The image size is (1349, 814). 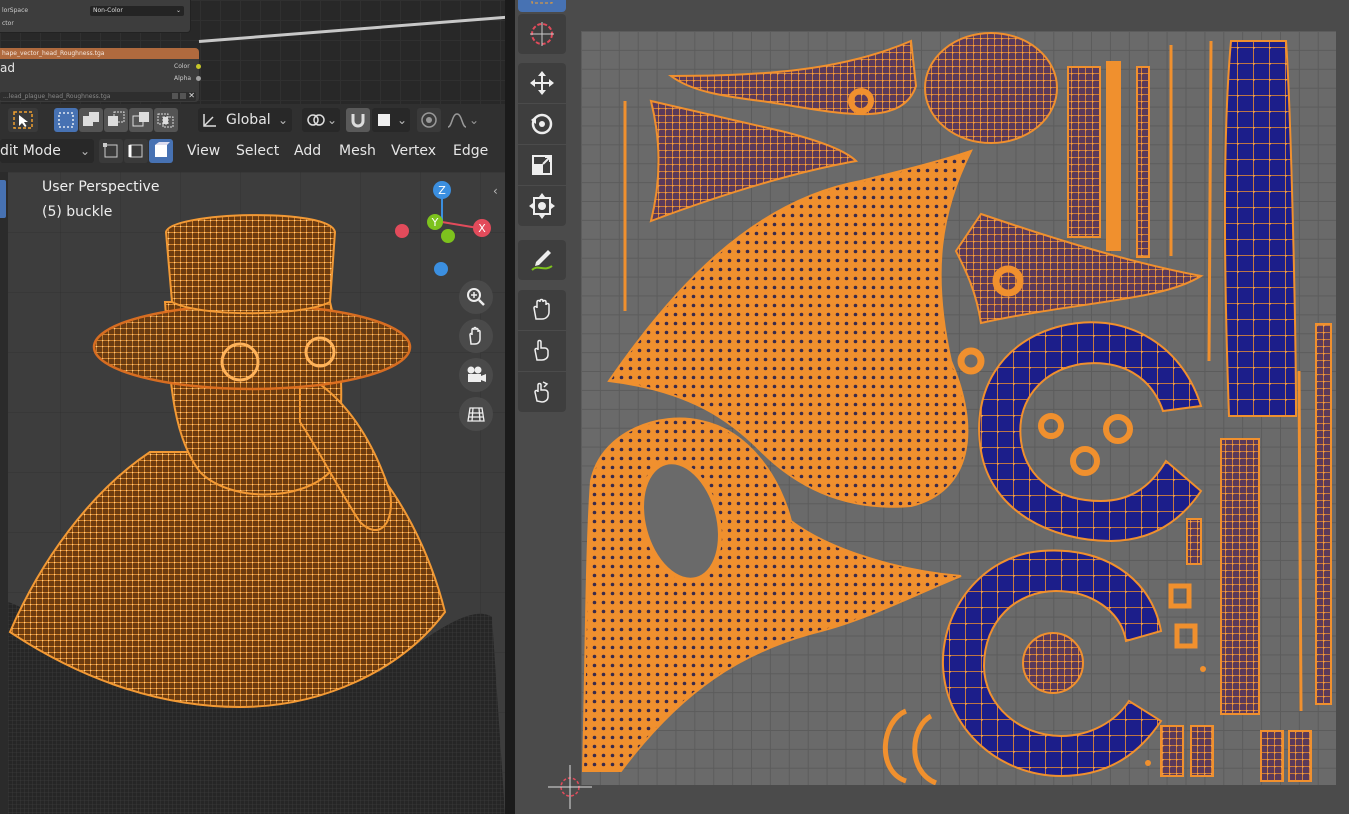 I want to click on menu-add: Add, so click(x=307, y=151).